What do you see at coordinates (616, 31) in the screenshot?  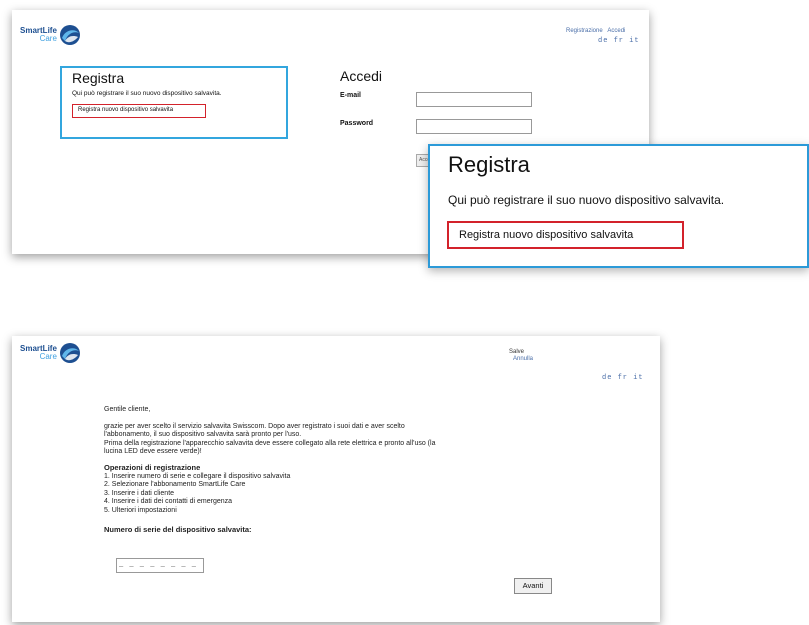 I see `login-link: Accedi` at bounding box center [616, 31].